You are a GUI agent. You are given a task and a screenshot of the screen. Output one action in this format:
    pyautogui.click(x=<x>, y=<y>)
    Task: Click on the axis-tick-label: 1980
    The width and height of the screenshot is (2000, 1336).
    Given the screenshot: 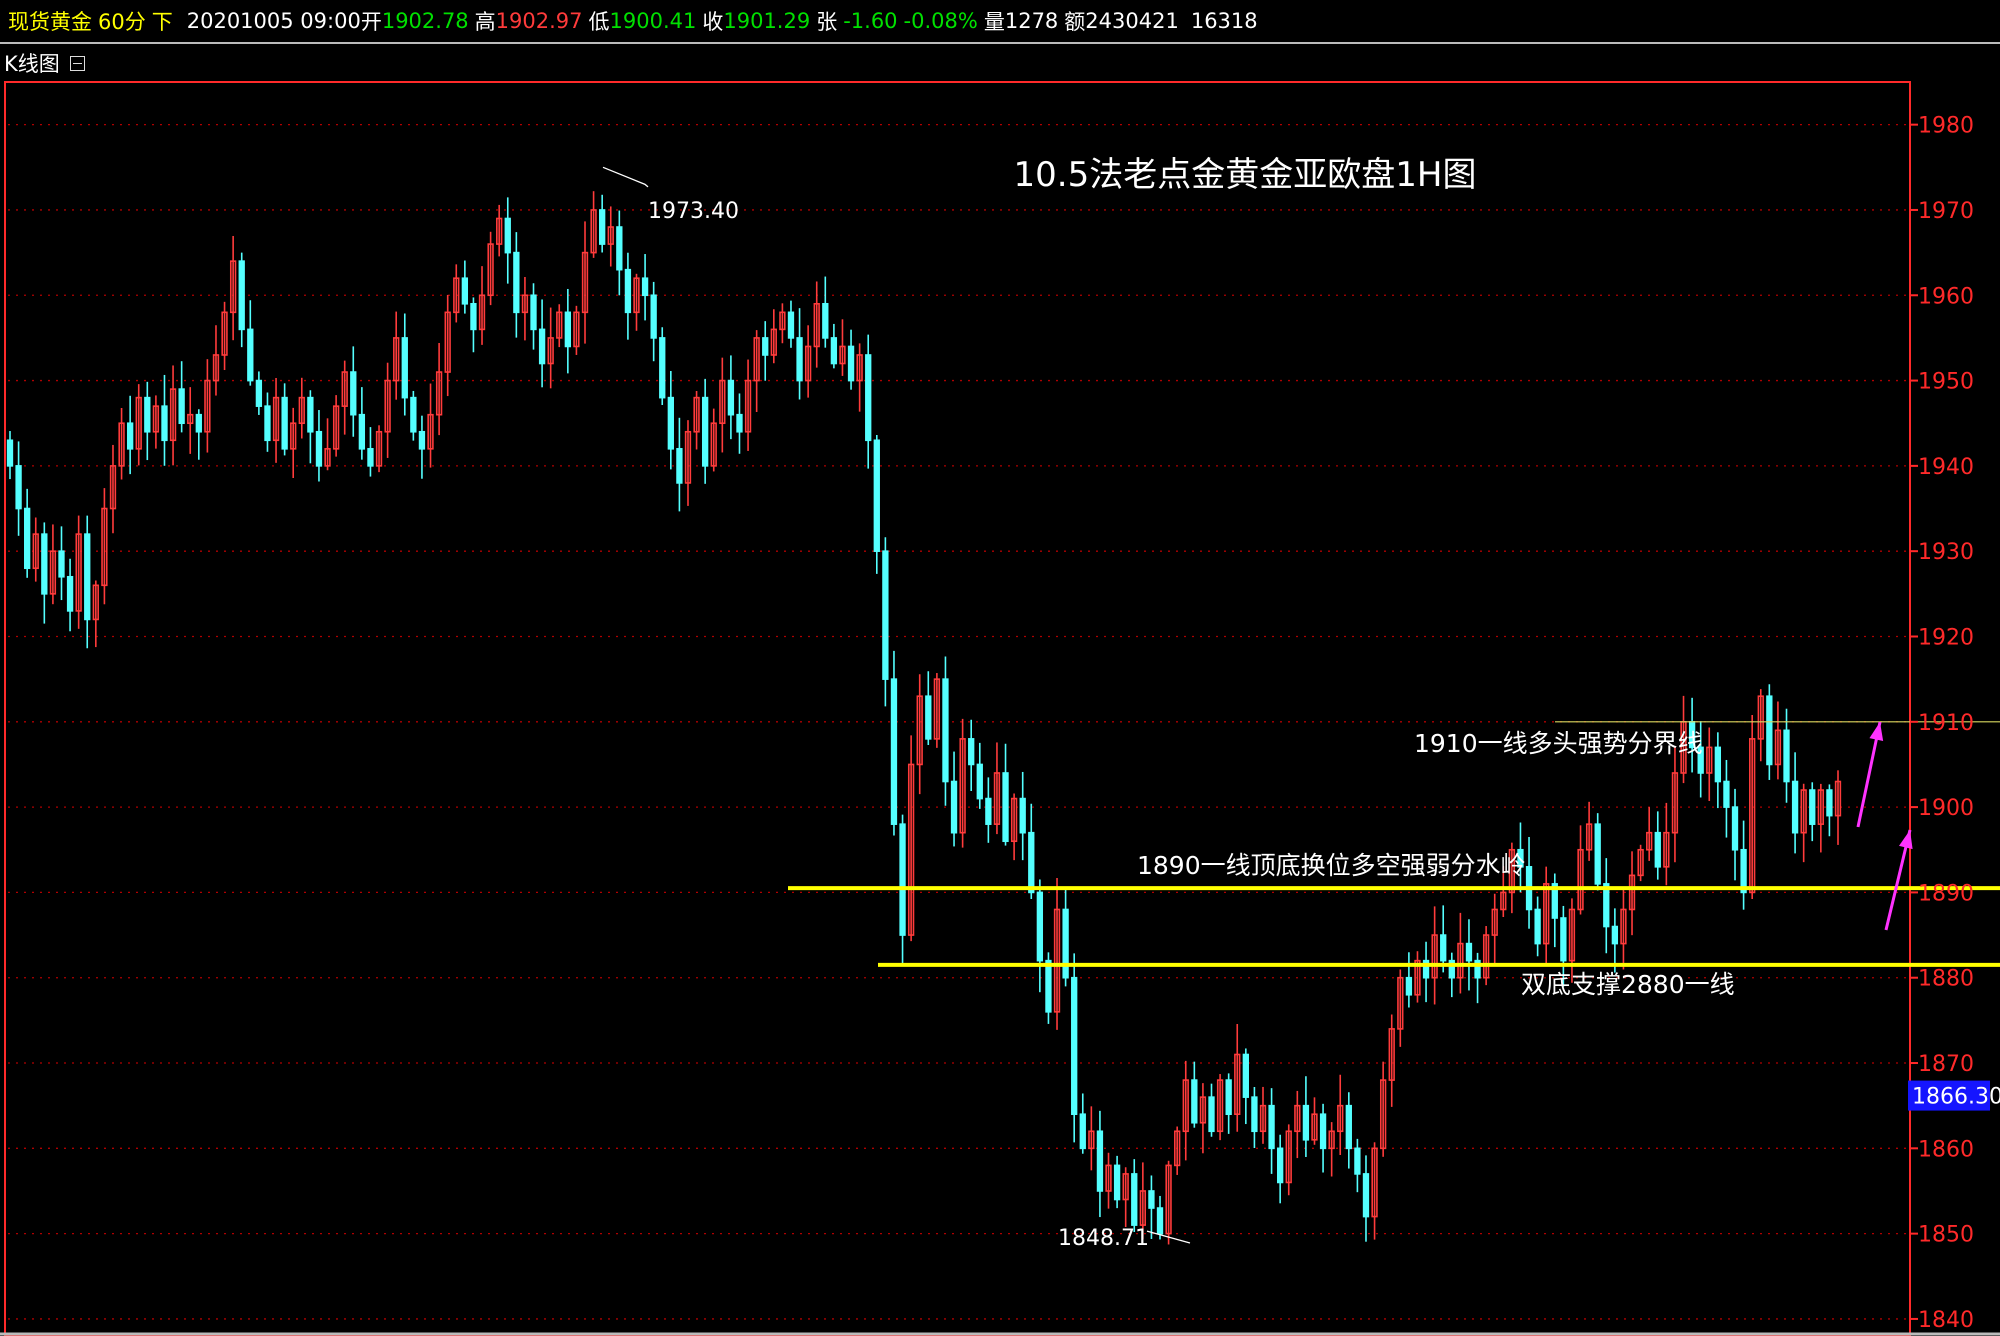 What is the action you would take?
    pyautogui.click(x=1946, y=126)
    